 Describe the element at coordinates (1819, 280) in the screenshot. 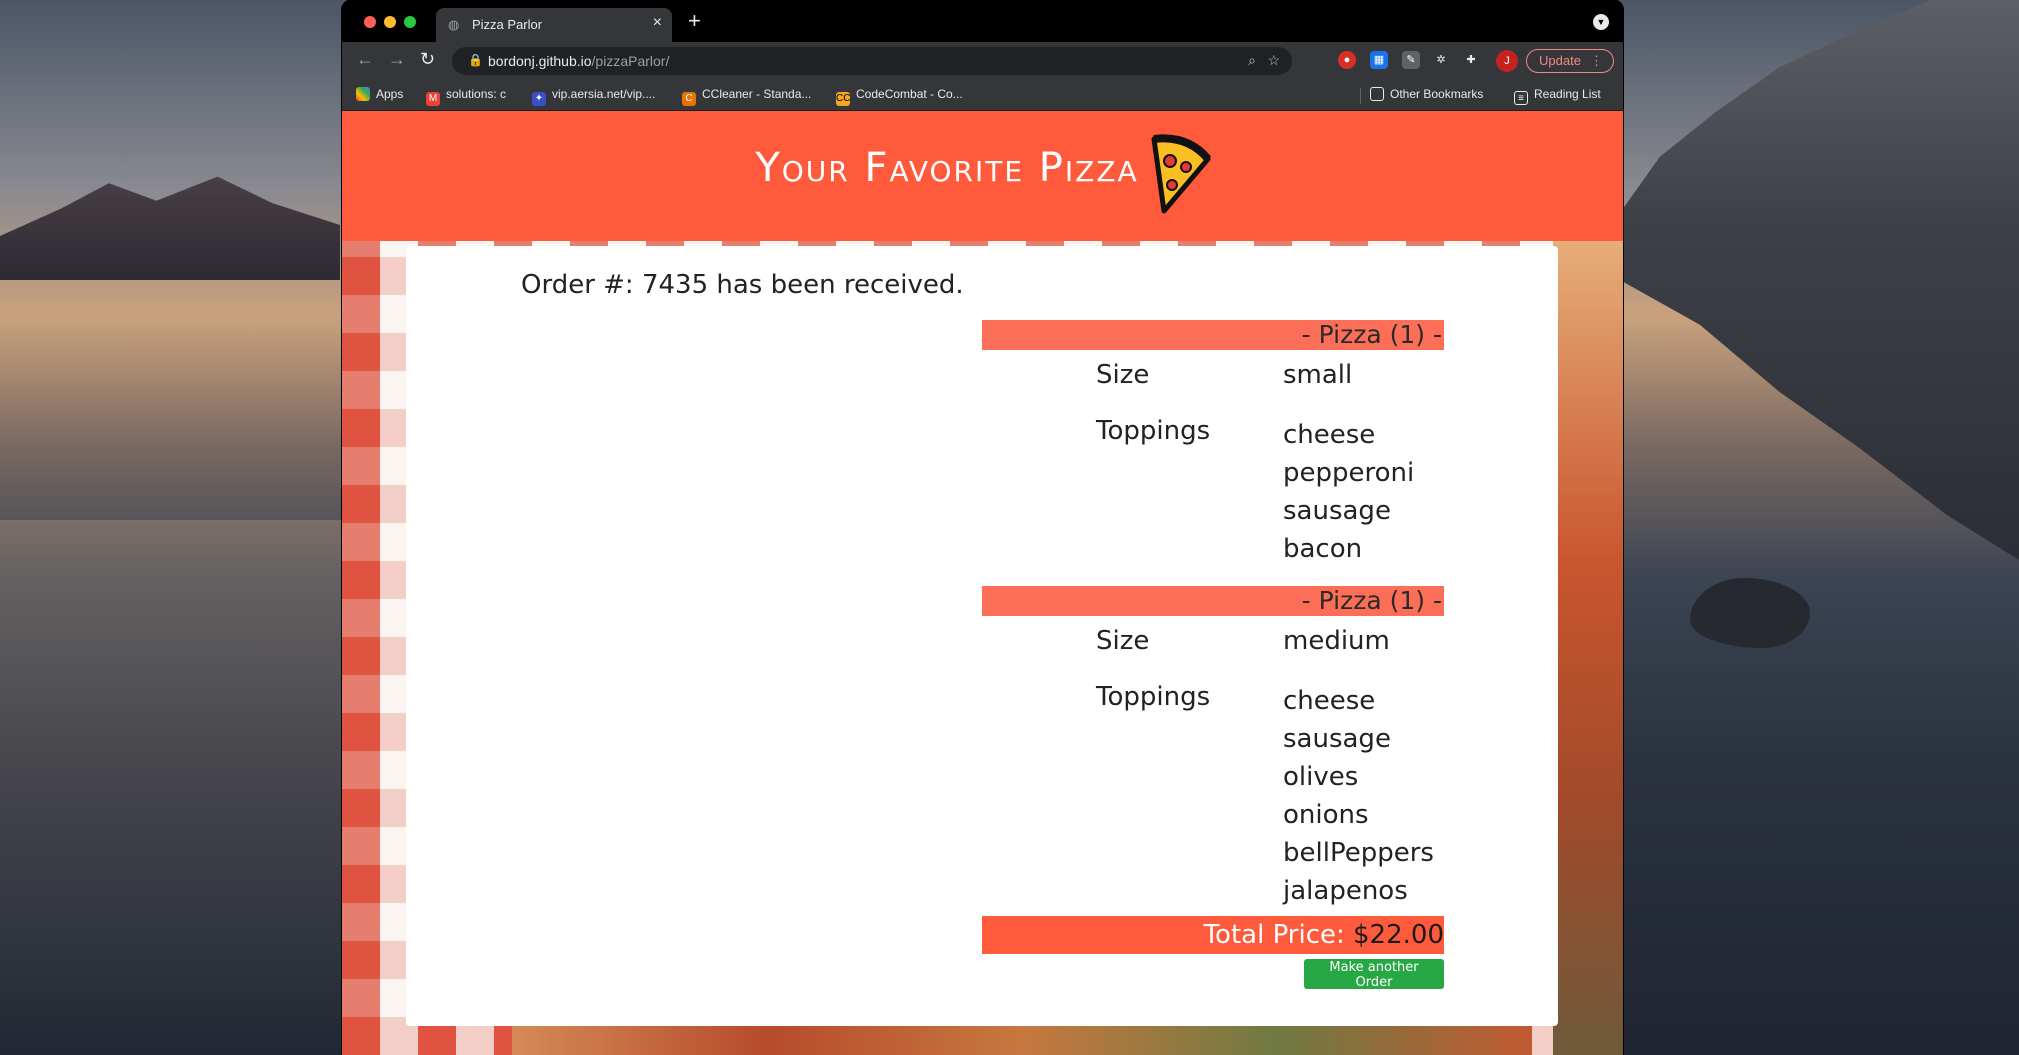

I see `wallpaper-cliff` at that location.